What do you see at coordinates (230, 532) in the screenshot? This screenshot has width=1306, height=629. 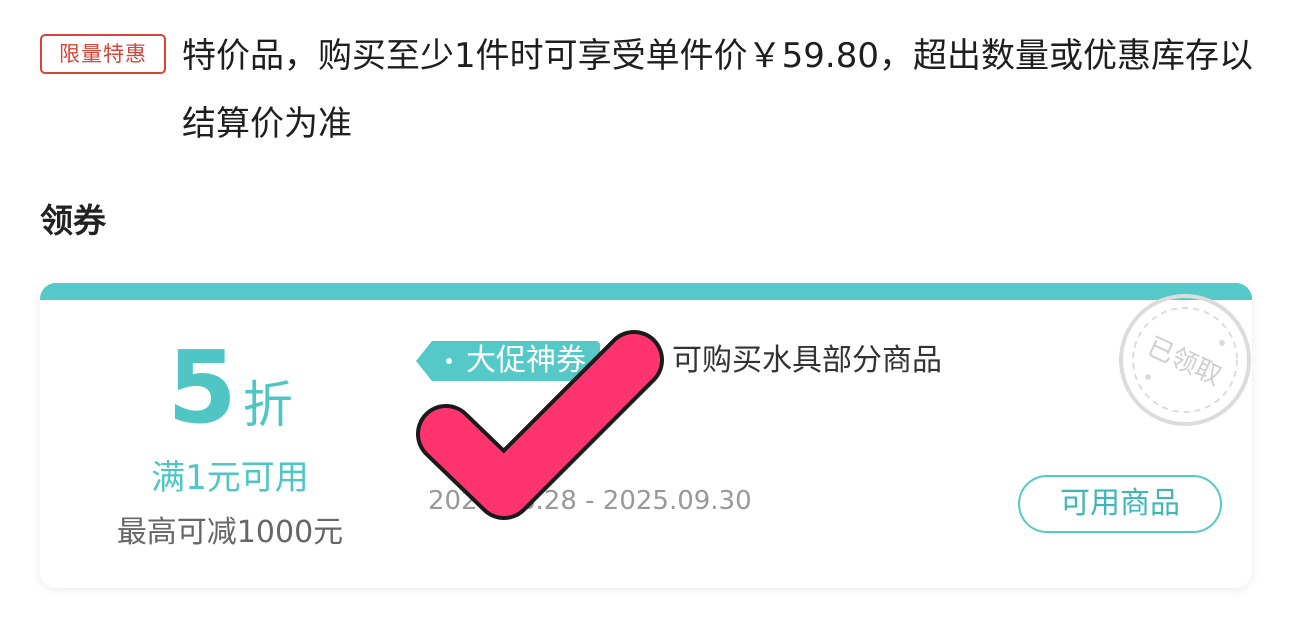 I see `coupon-max-reduce: 最高可减1000元` at bounding box center [230, 532].